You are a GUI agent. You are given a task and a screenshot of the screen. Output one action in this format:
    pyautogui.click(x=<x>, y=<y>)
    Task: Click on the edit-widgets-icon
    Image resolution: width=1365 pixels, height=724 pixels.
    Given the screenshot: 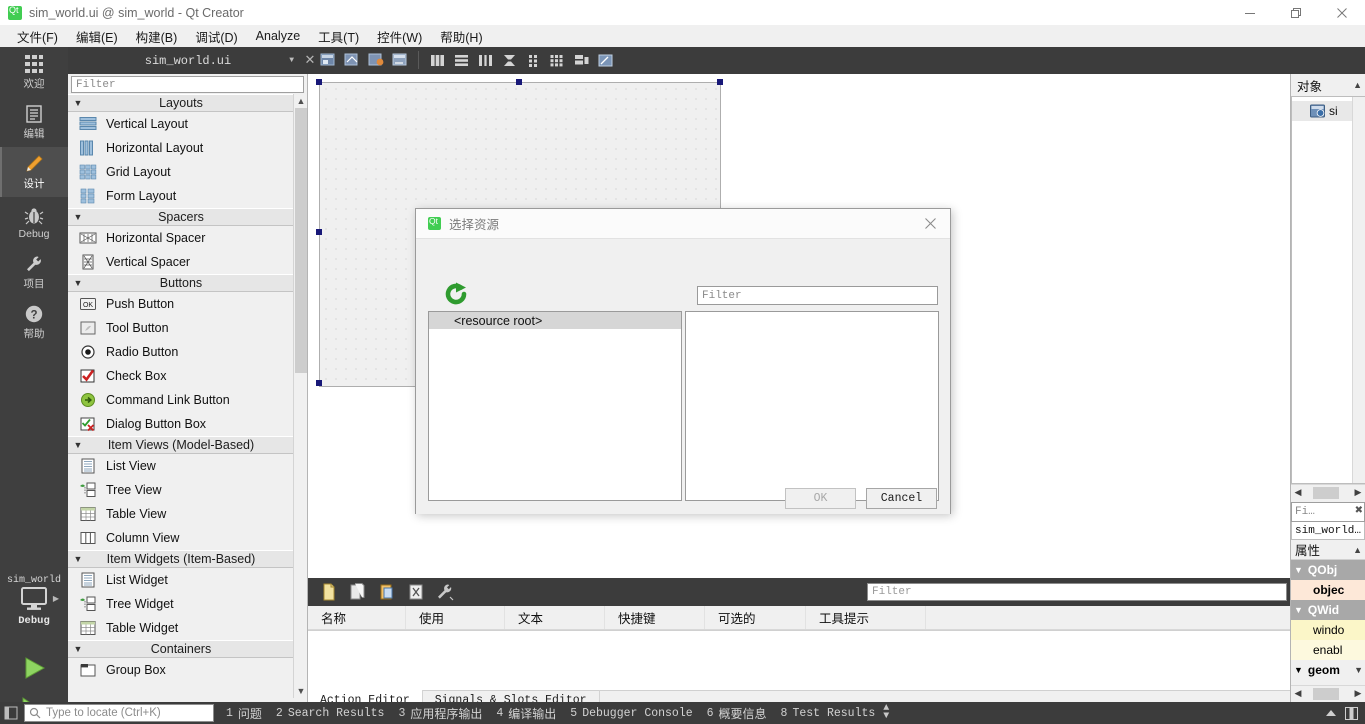 What is the action you would take?
    pyautogui.click(x=328, y=60)
    